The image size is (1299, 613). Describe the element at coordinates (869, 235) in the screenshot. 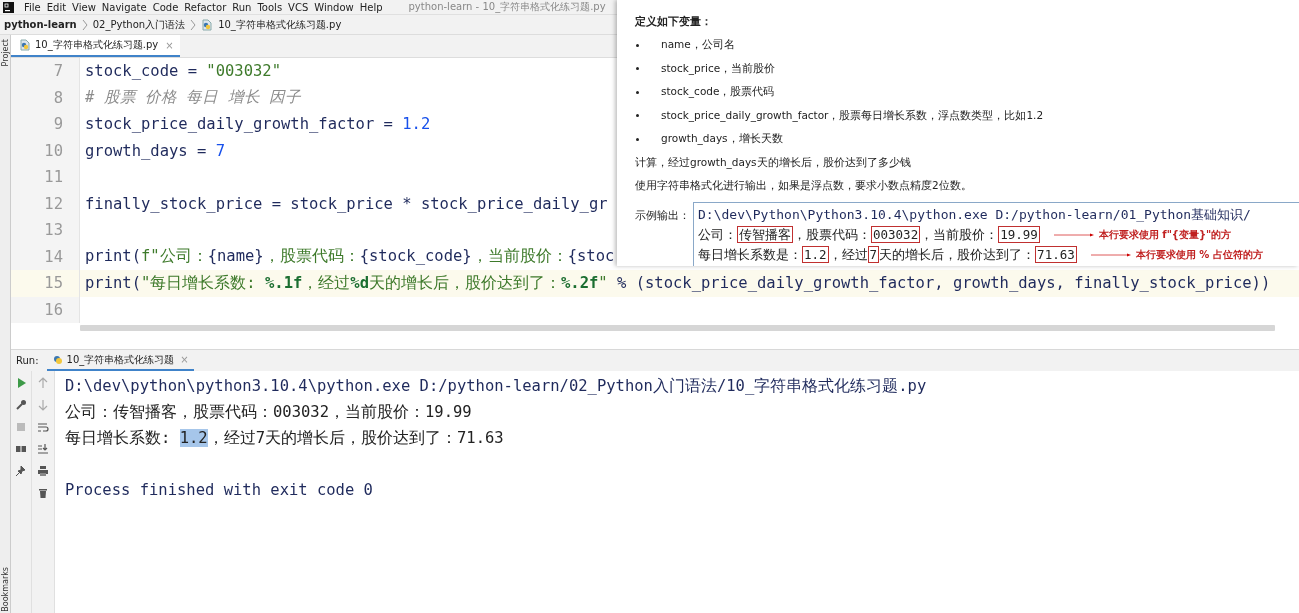

I see `sample-output-line: 公司： 传智播客 ，股票代码： 003032 ，当前股价： 19.99` at that location.